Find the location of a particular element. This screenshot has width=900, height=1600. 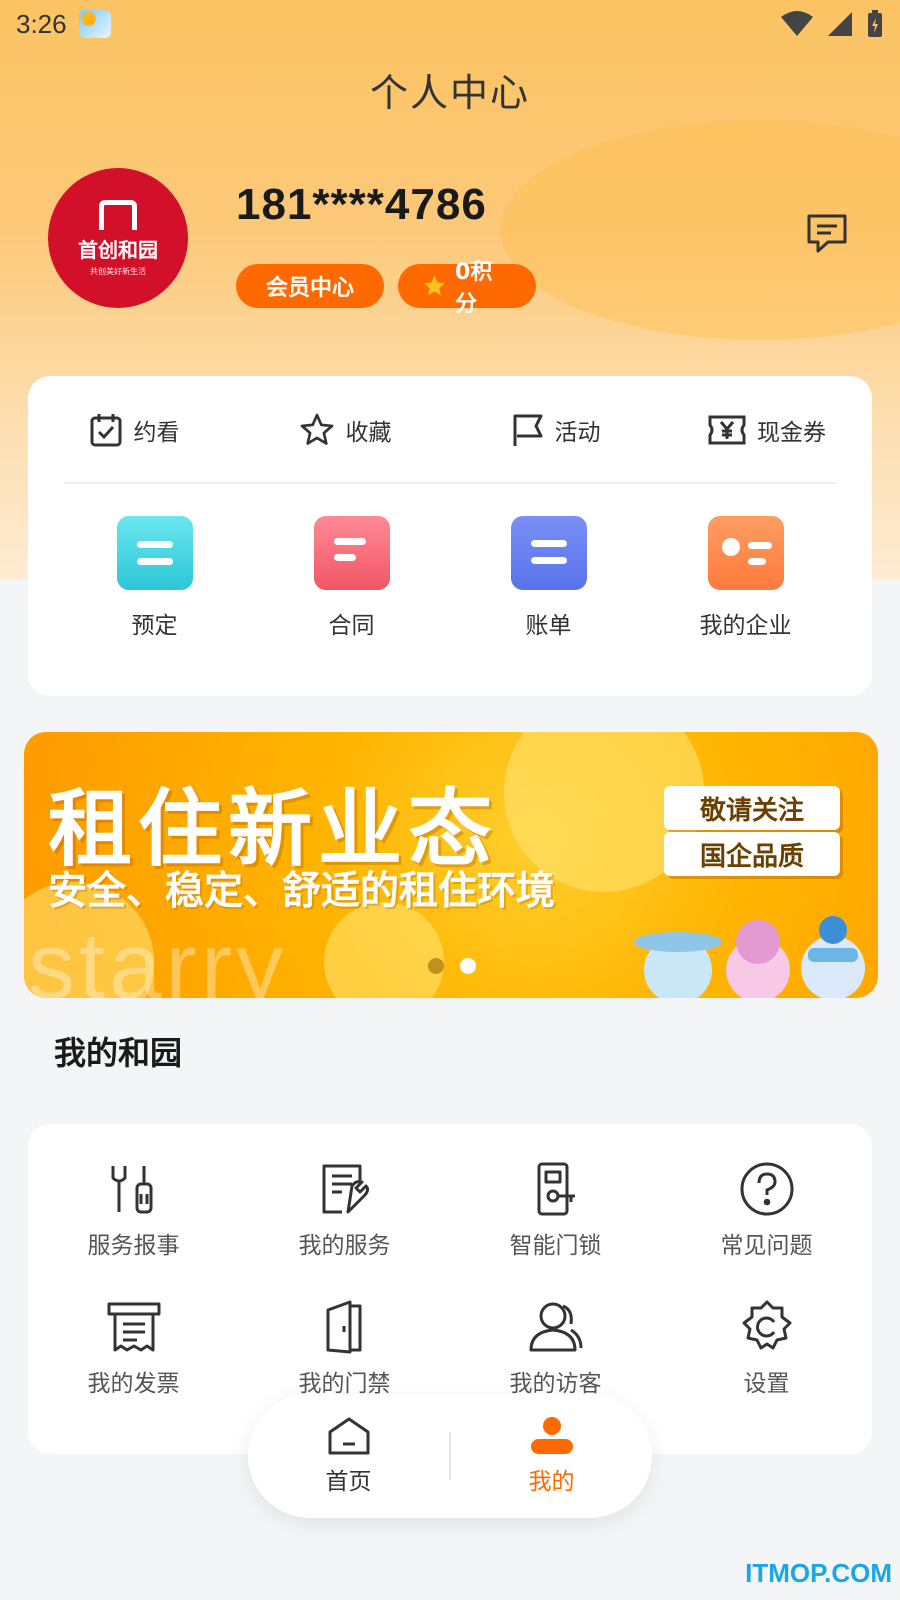

service-report-button: 服务报事 is located at coordinates (133, 1210).